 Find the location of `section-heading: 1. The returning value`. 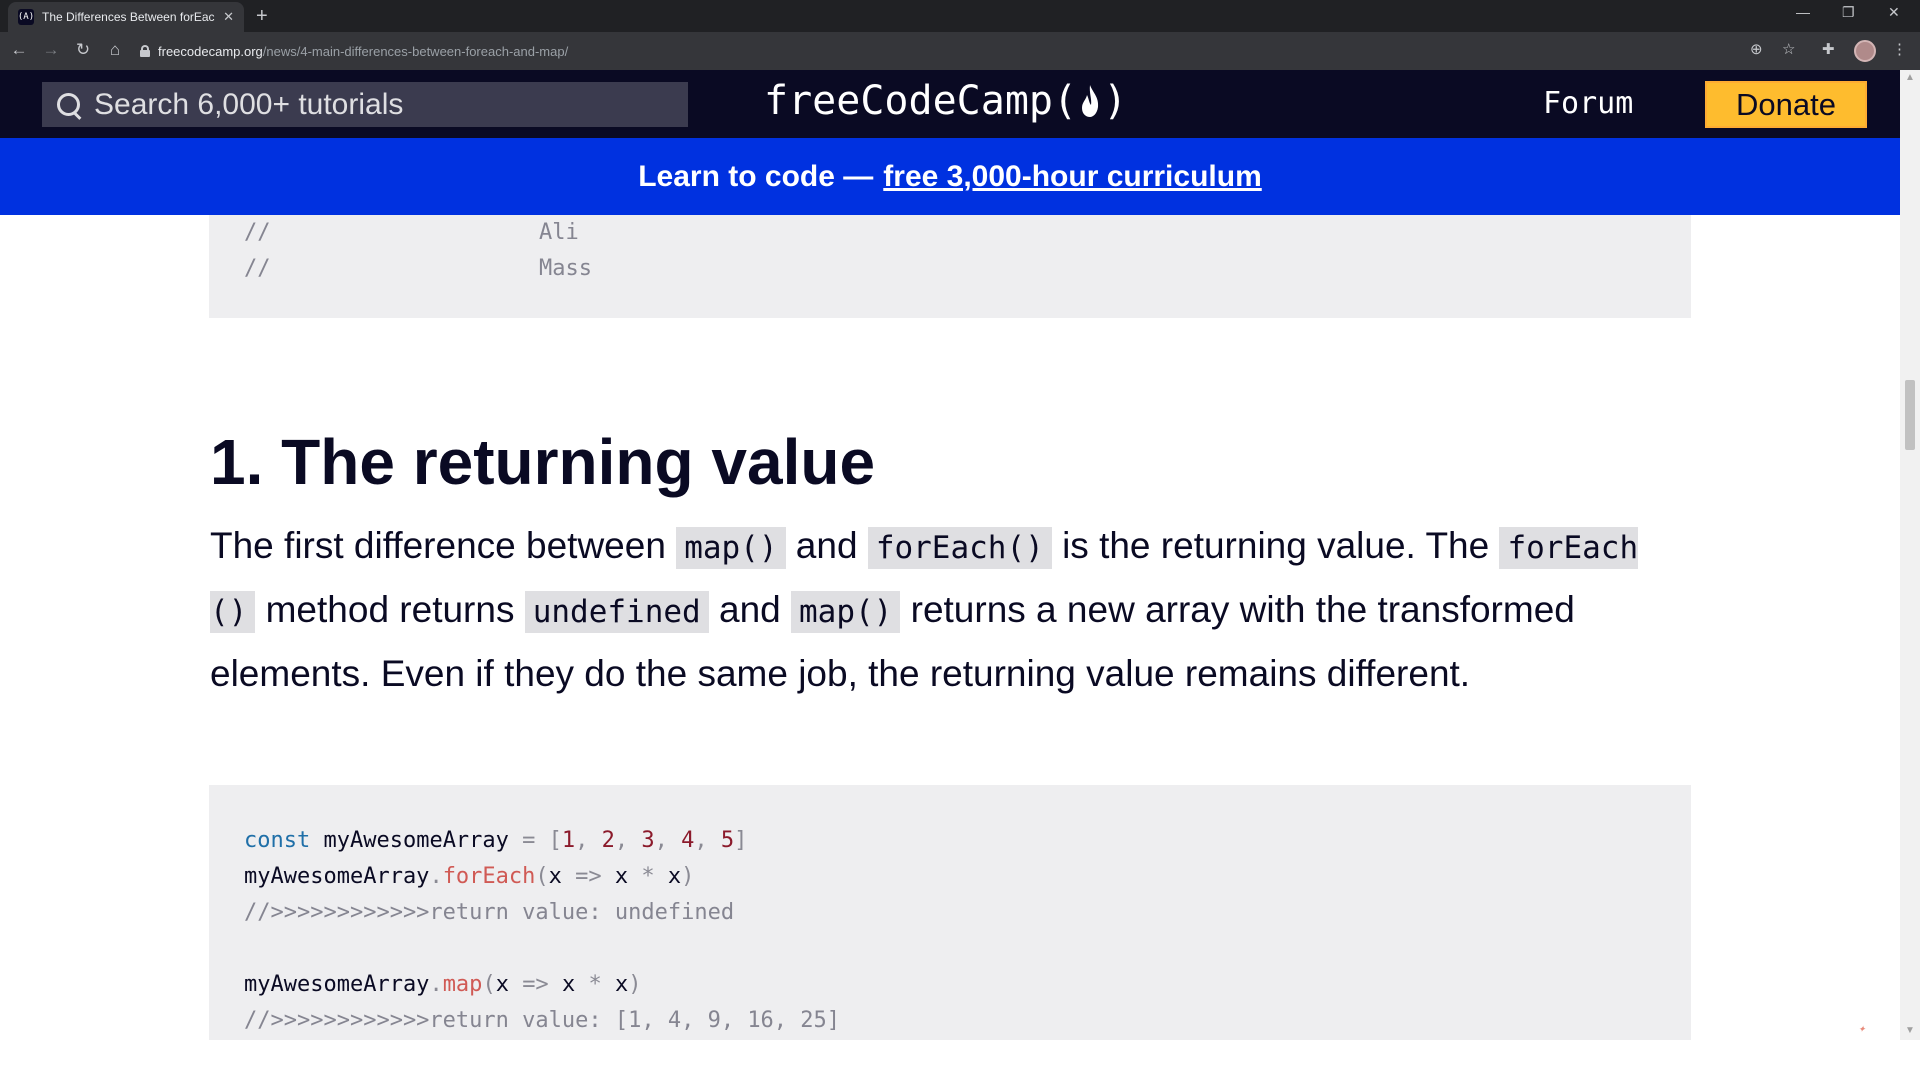

section-heading: 1. The returning value is located at coordinates (543, 462).